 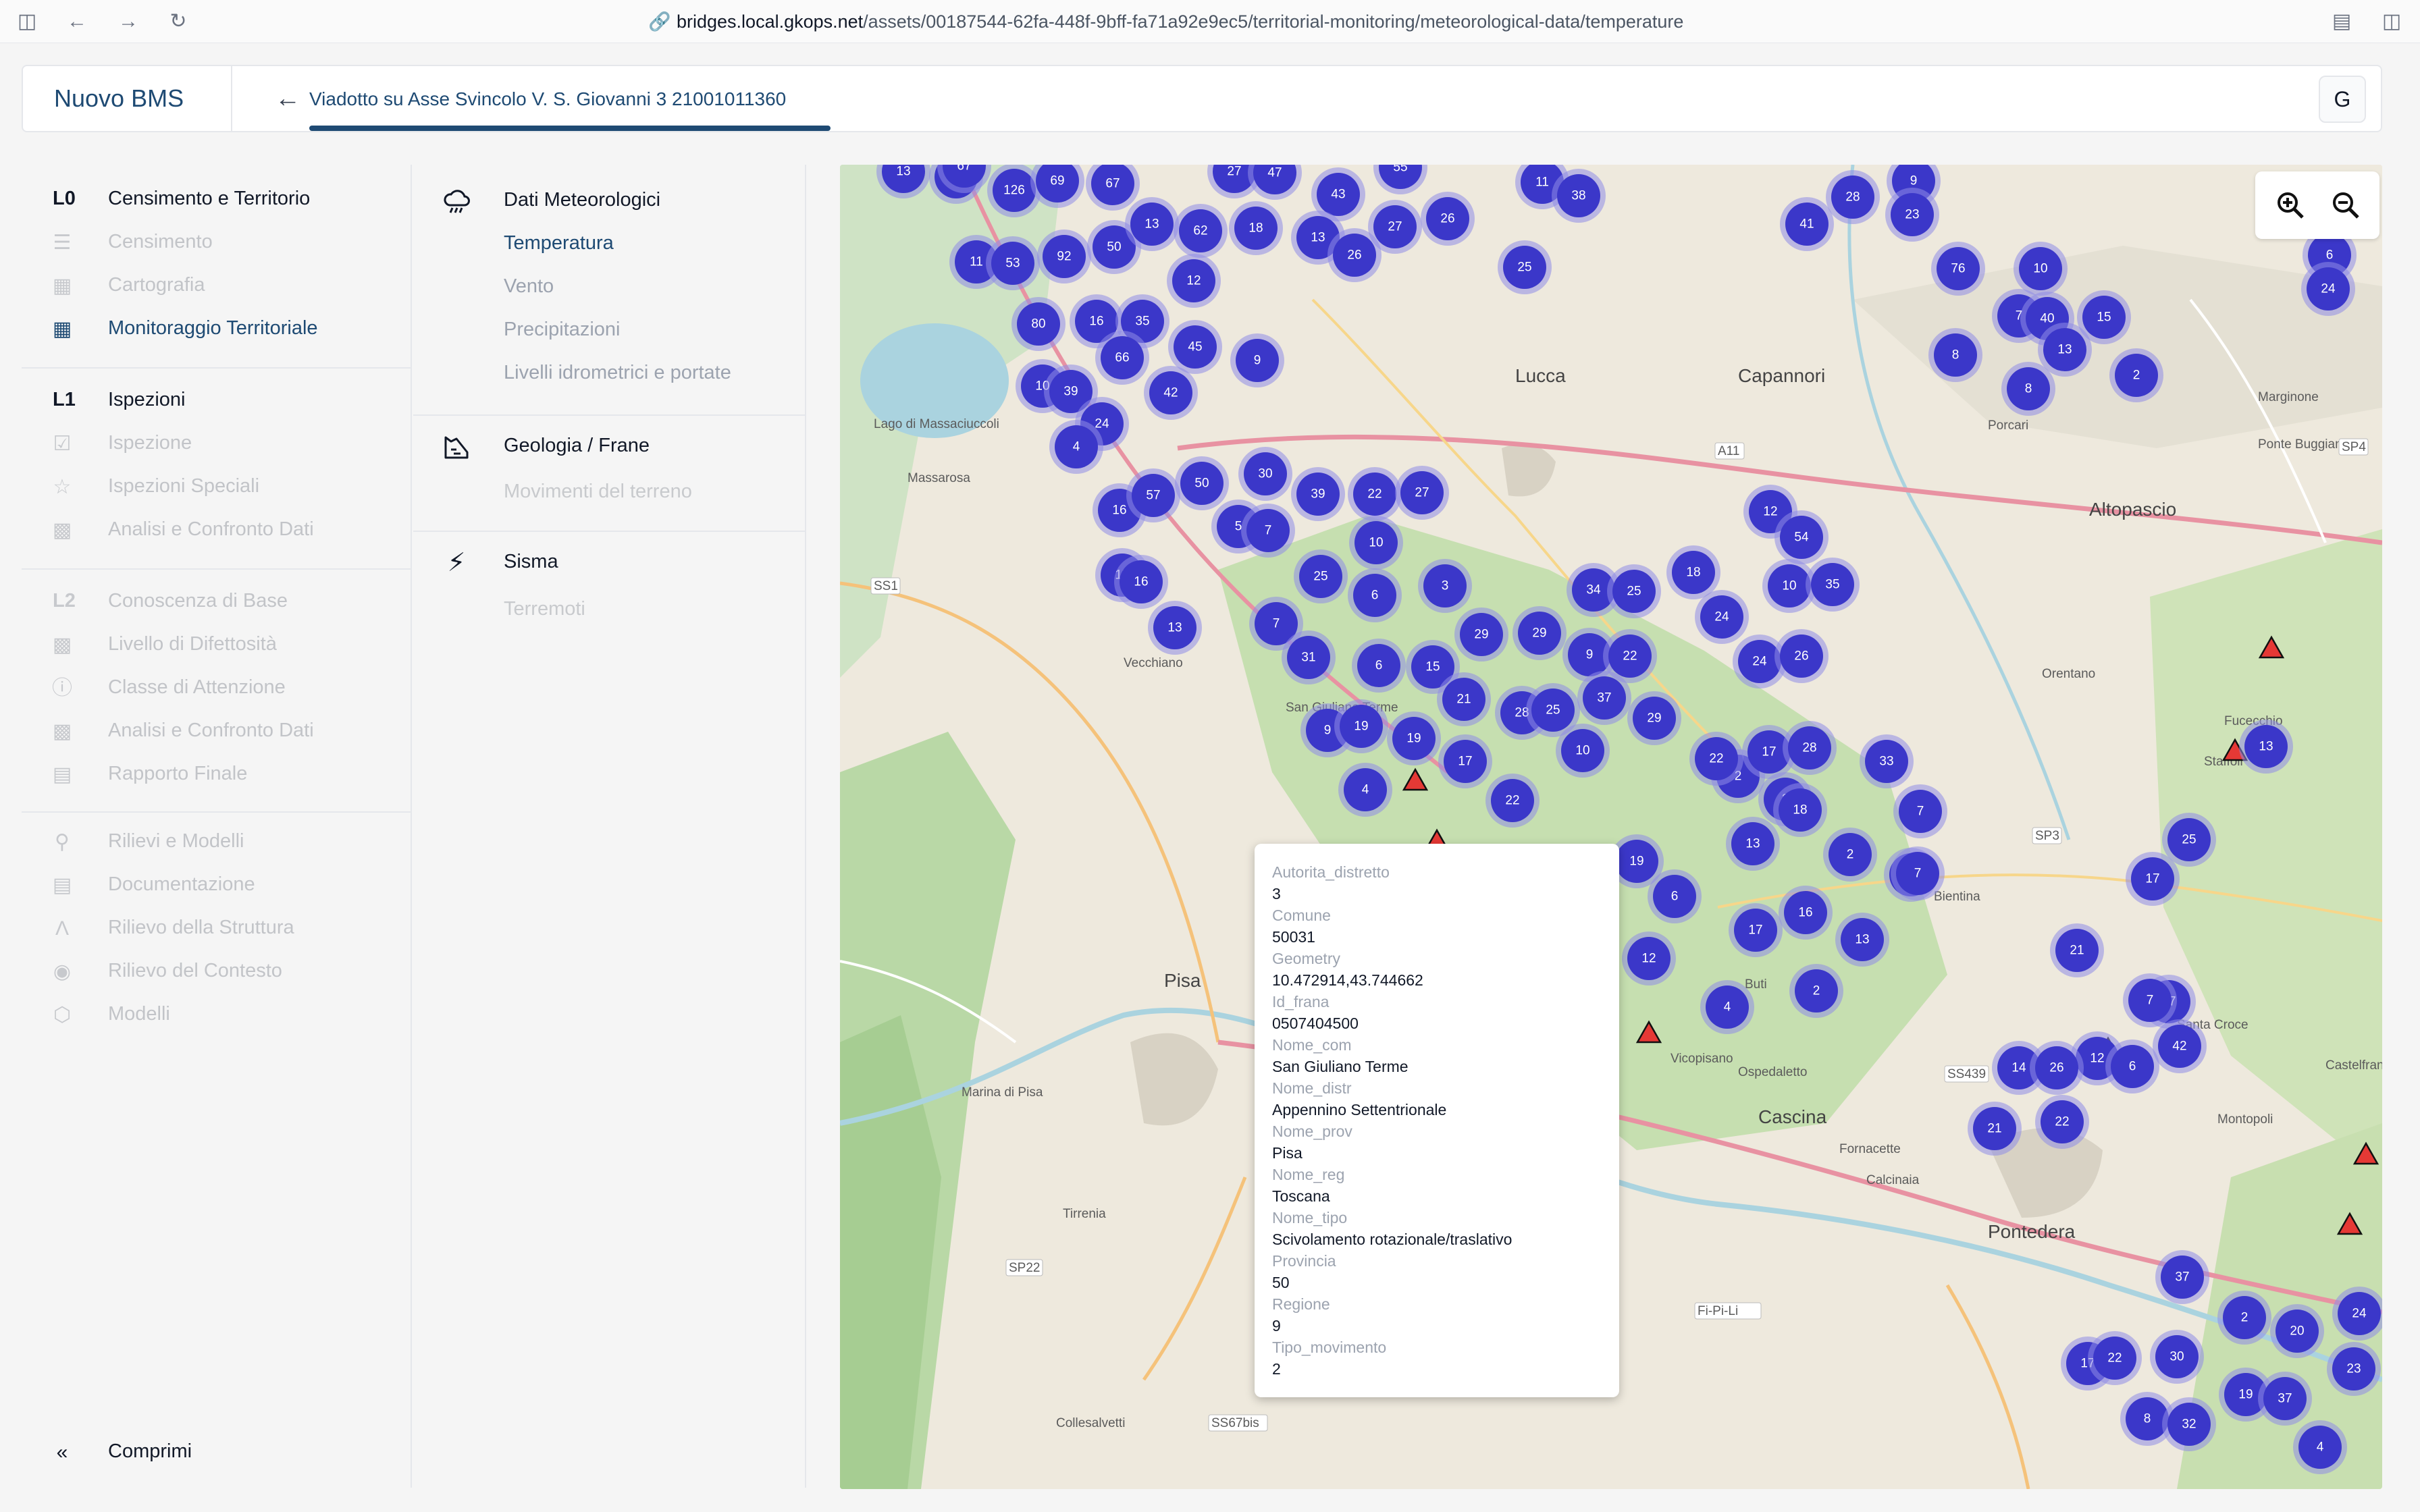 What do you see at coordinates (211, 773) in the screenshot?
I see `sidebar-item-rapporto-finale: ▤ Rapporto Finale` at bounding box center [211, 773].